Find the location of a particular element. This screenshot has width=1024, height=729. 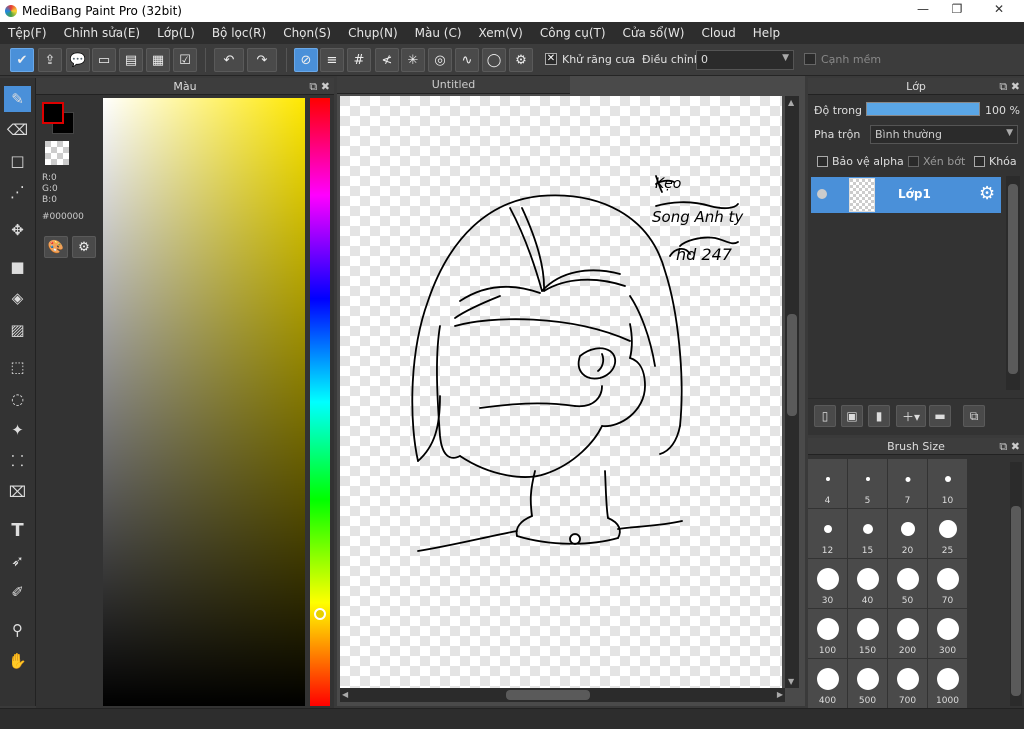

add-layer-menu-button: ＋▾ is located at coordinates (911, 416).